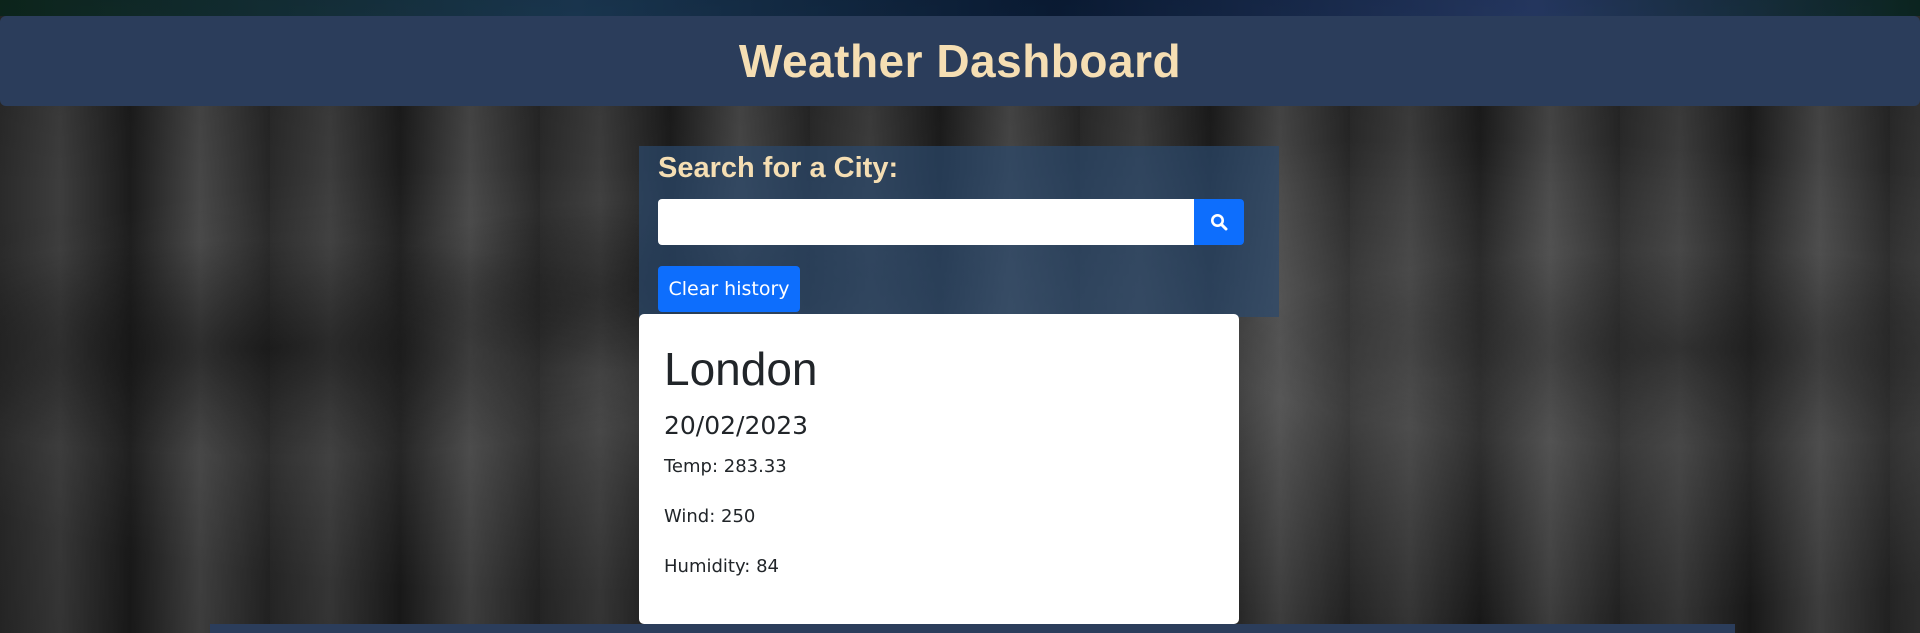  Describe the element at coordinates (729, 289) in the screenshot. I see `clear-history-button: Clear history` at that location.